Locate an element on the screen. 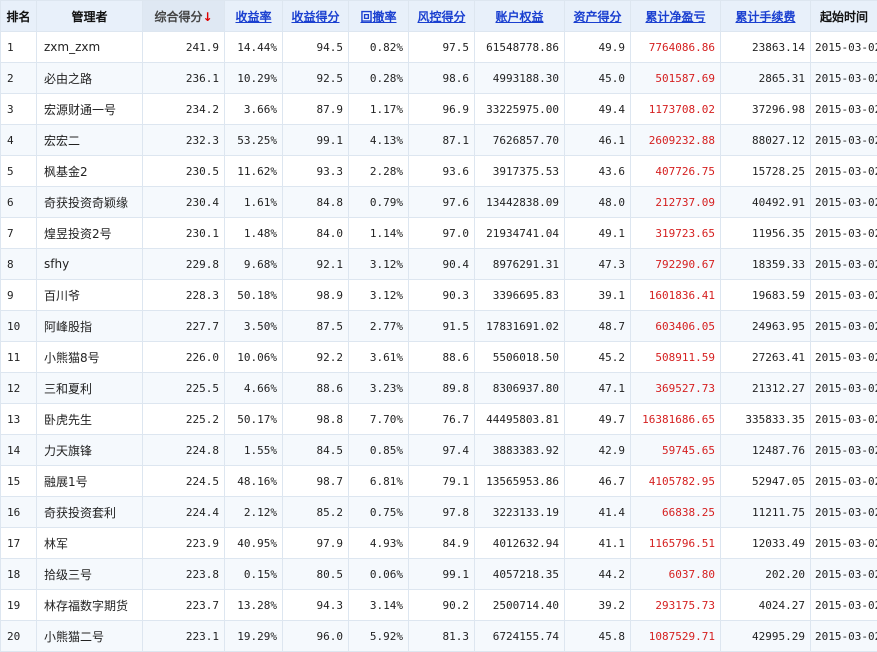  net-profit-cell: 369527.73 is located at coordinates (676, 388).